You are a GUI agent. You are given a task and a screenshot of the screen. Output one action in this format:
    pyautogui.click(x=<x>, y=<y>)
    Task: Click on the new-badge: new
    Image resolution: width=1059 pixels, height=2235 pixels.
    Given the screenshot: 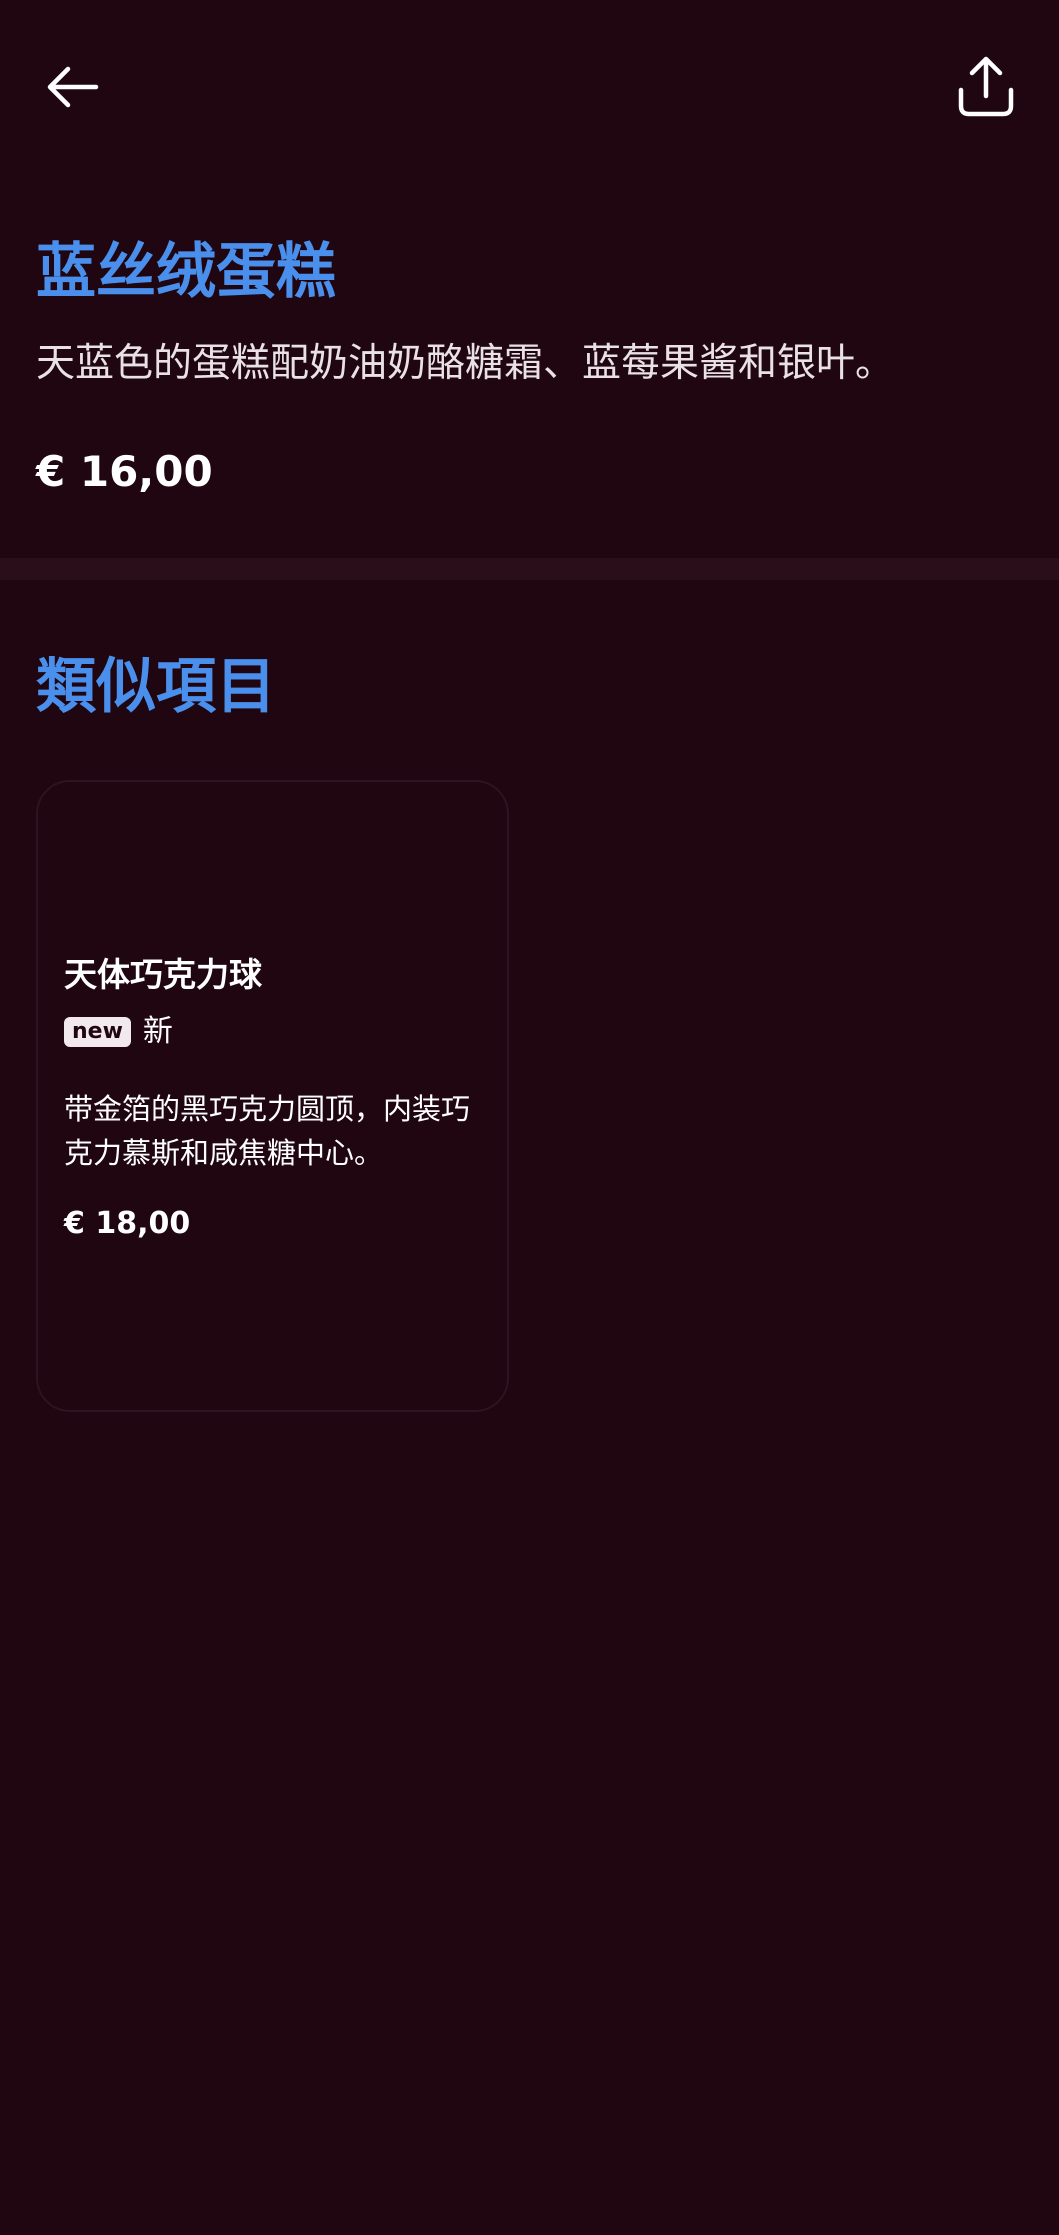 What is the action you would take?
    pyautogui.click(x=97, y=1032)
    